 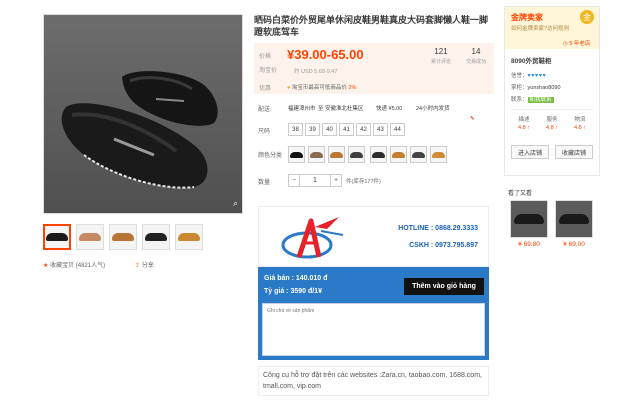 What do you see at coordinates (444, 286) in the screenshot?
I see `add-to-cart-button: Thêm vào giỏ hàng` at bounding box center [444, 286].